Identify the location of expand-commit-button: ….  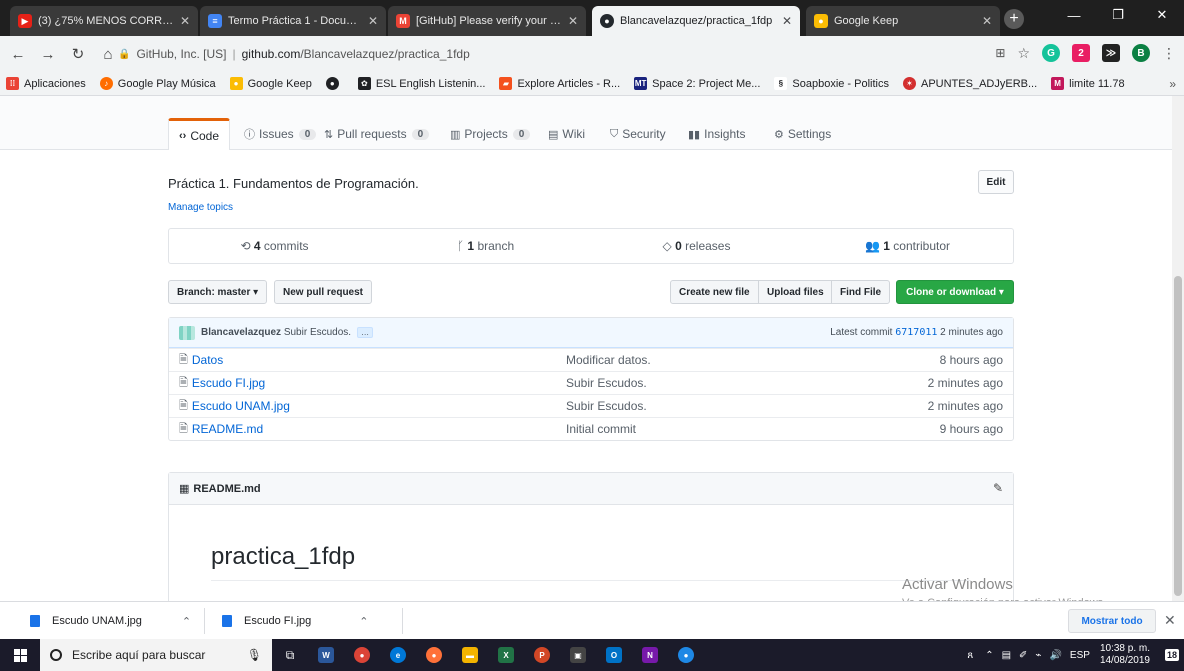
(365, 332).